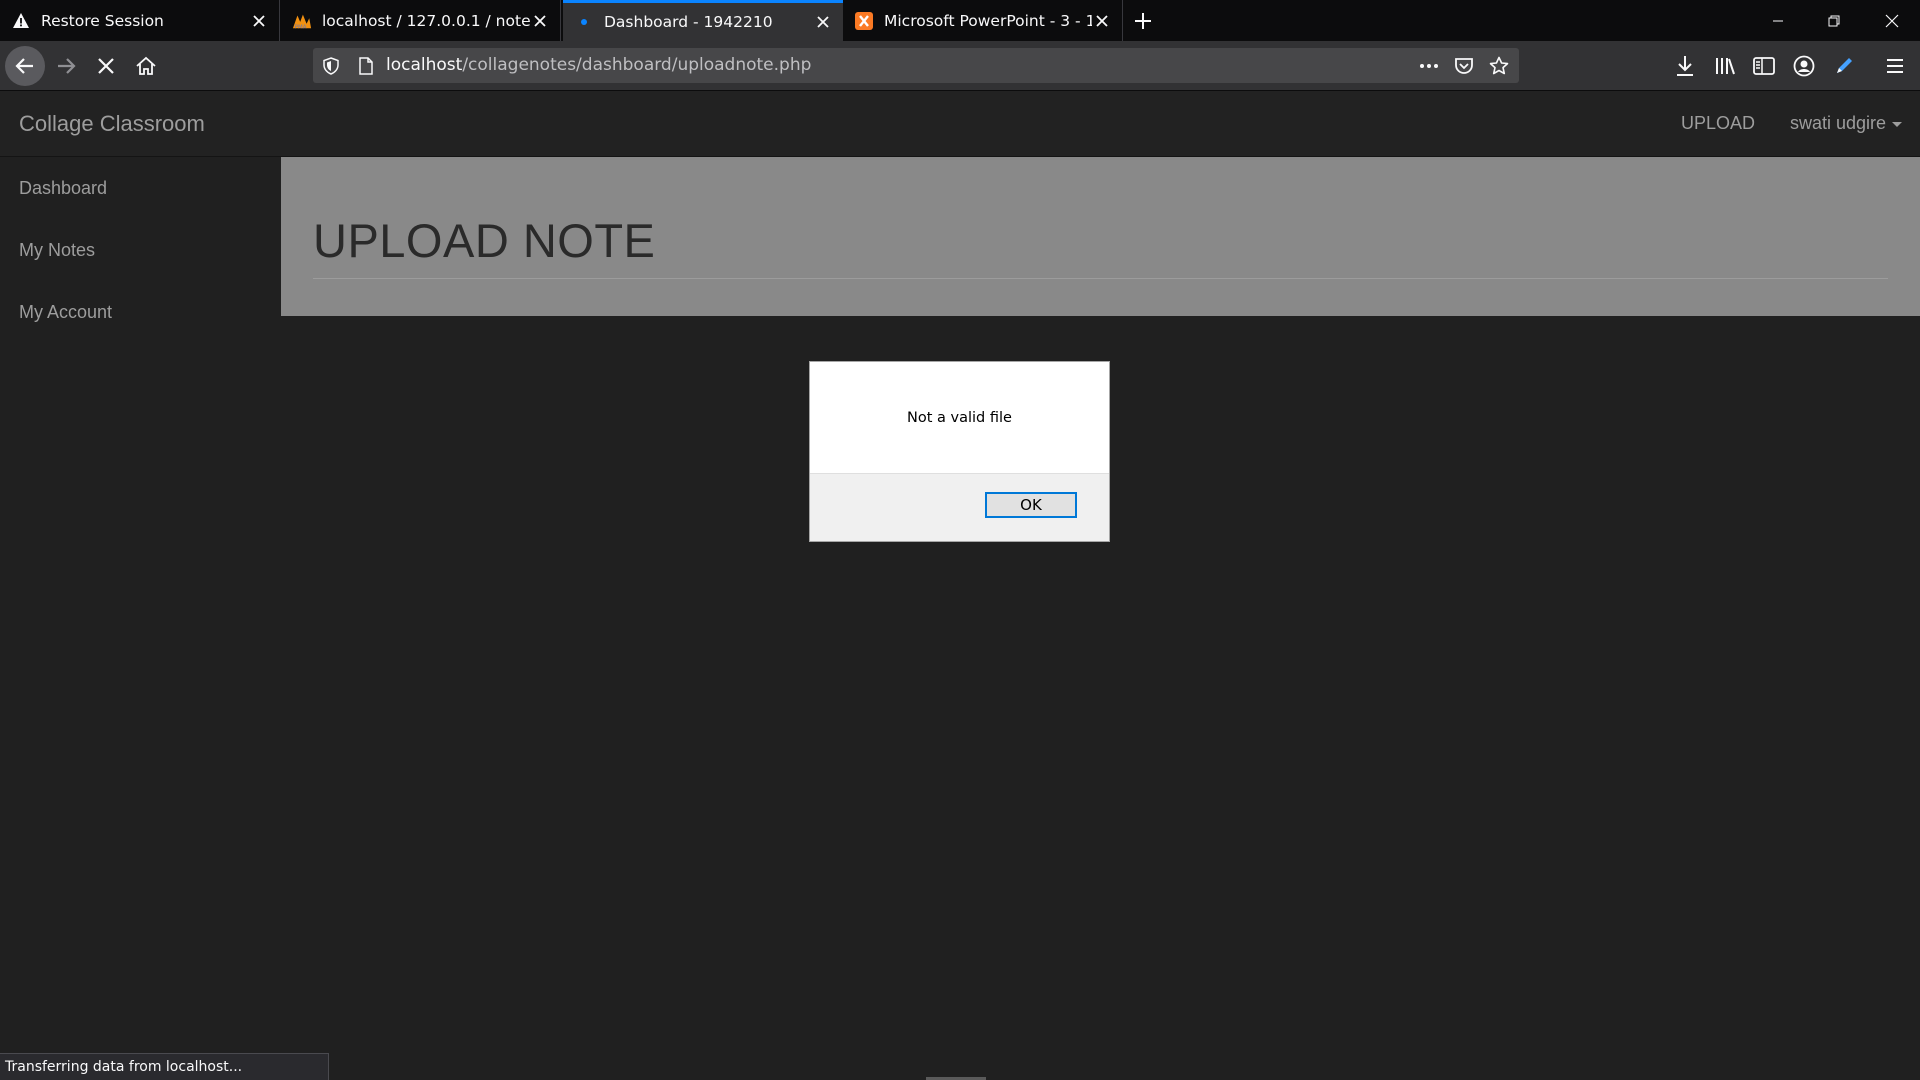  I want to click on arrow-right-icon, so click(67, 66).